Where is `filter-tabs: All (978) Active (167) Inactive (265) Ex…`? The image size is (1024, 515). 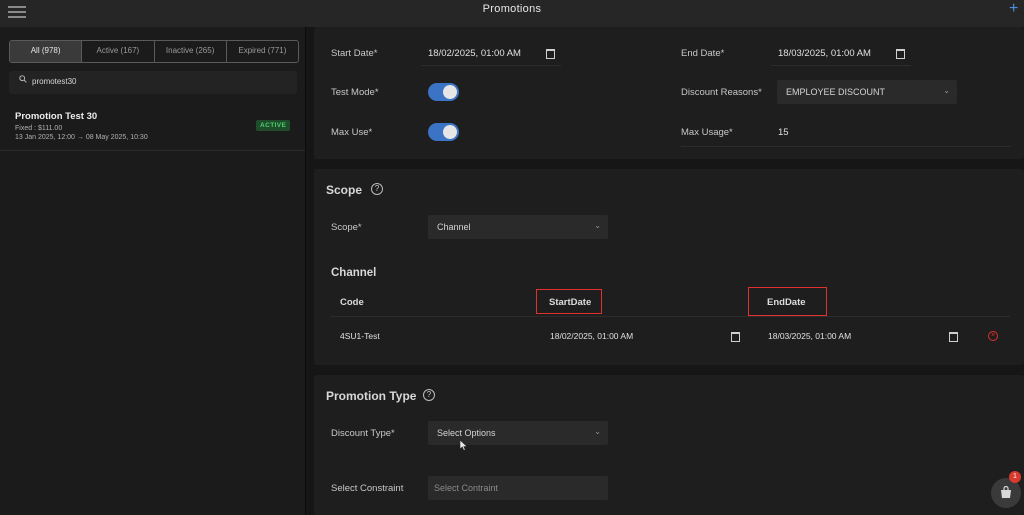
filter-tabs: All (978) Active (167) Inactive (265) Ex… is located at coordinates (154, 51).